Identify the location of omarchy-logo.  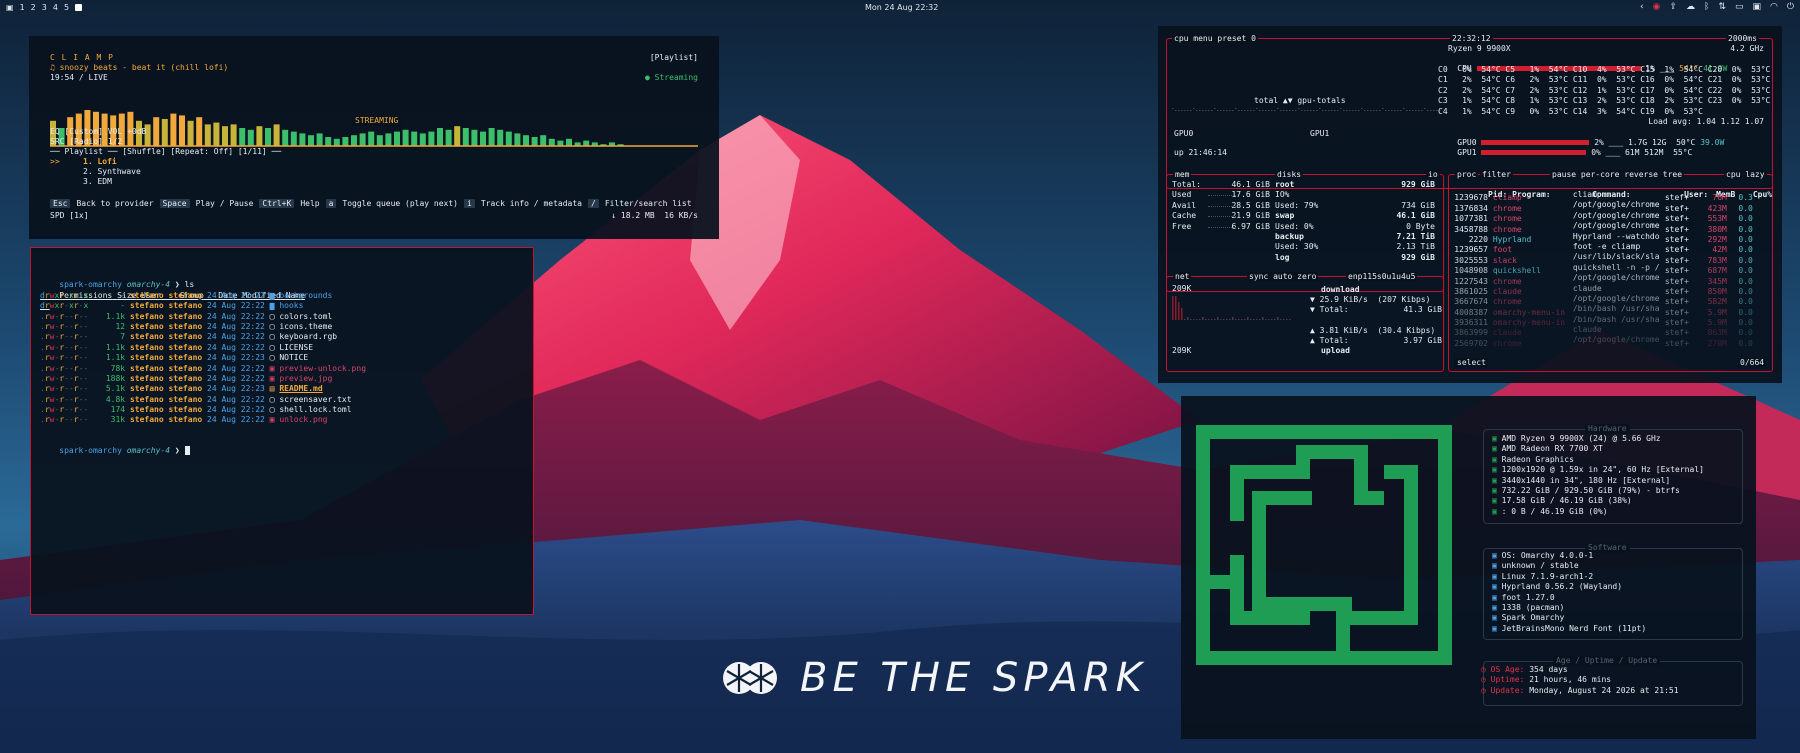
(1324, 545).